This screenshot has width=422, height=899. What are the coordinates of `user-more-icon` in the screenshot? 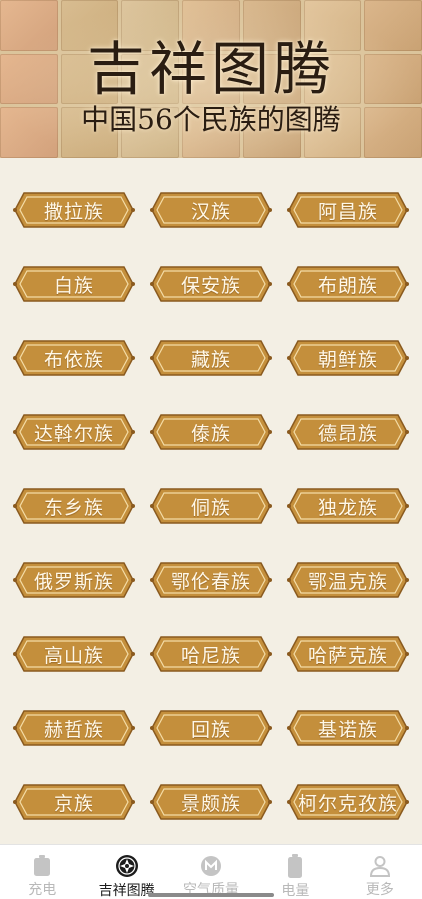 It's located at (380, 865).